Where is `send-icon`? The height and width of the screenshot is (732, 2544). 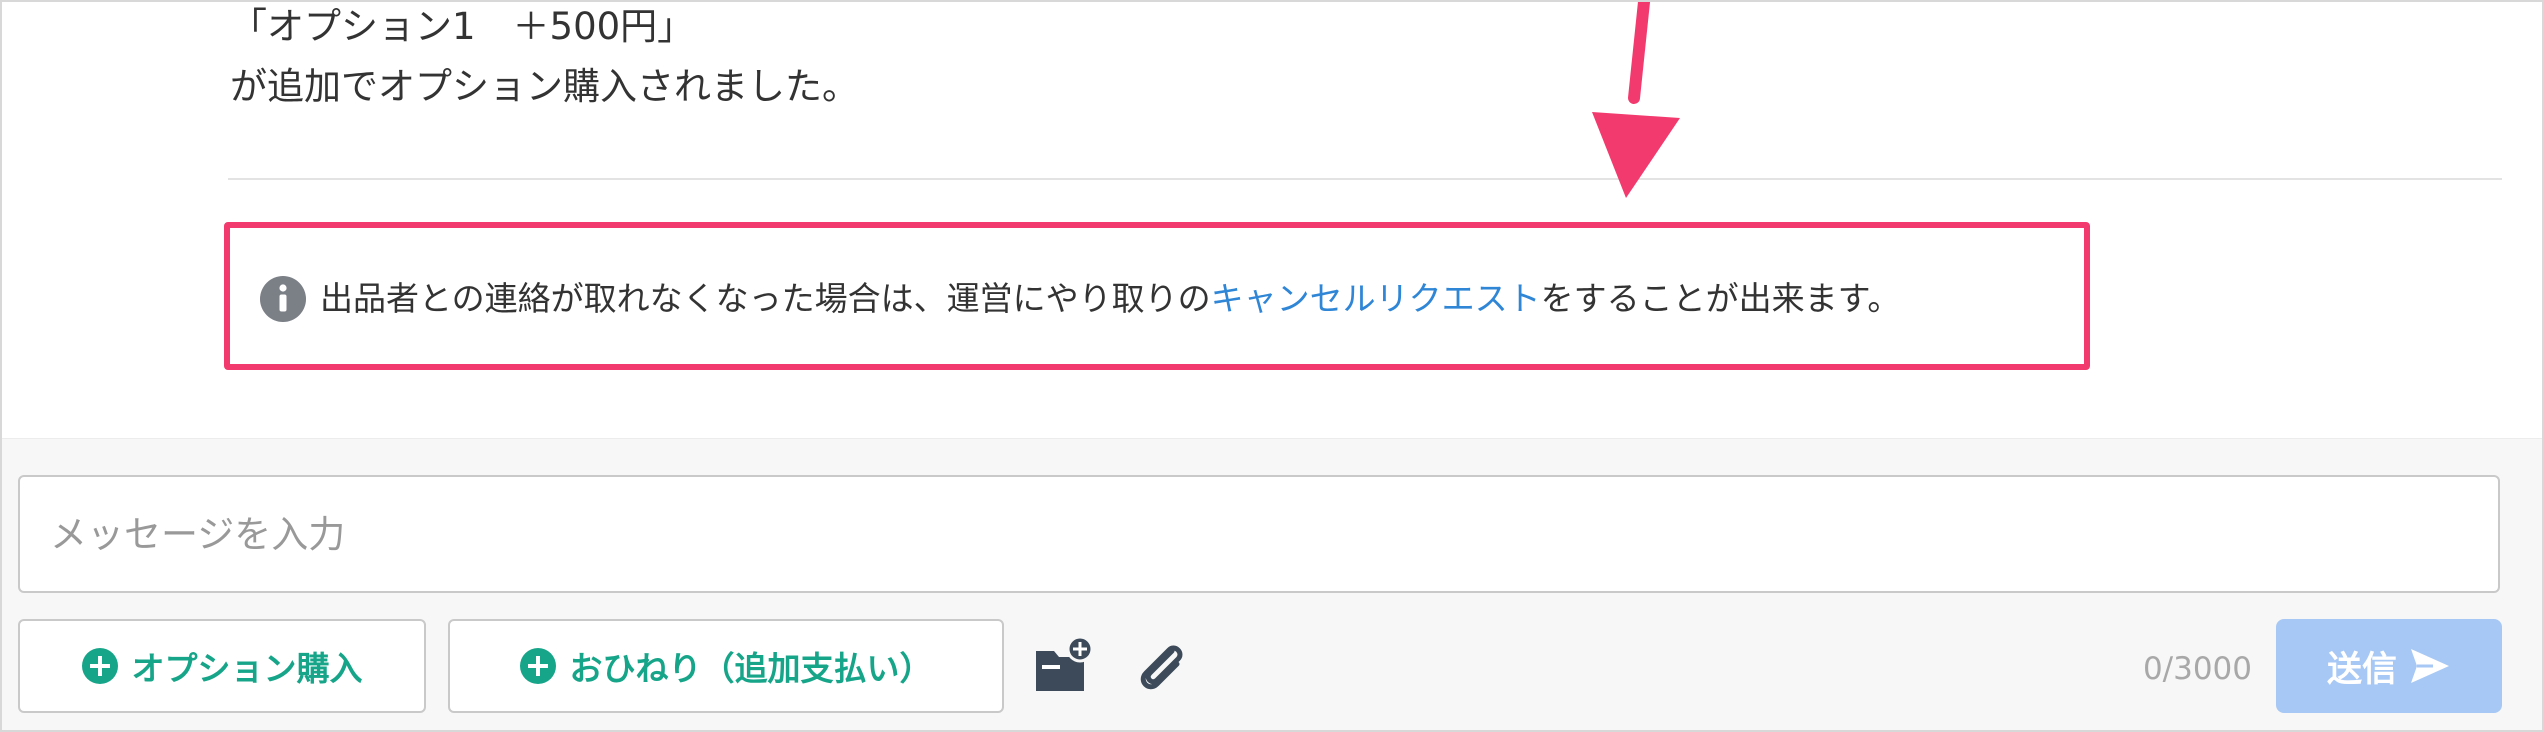 send-icon is located at coordinates (2430, 666).